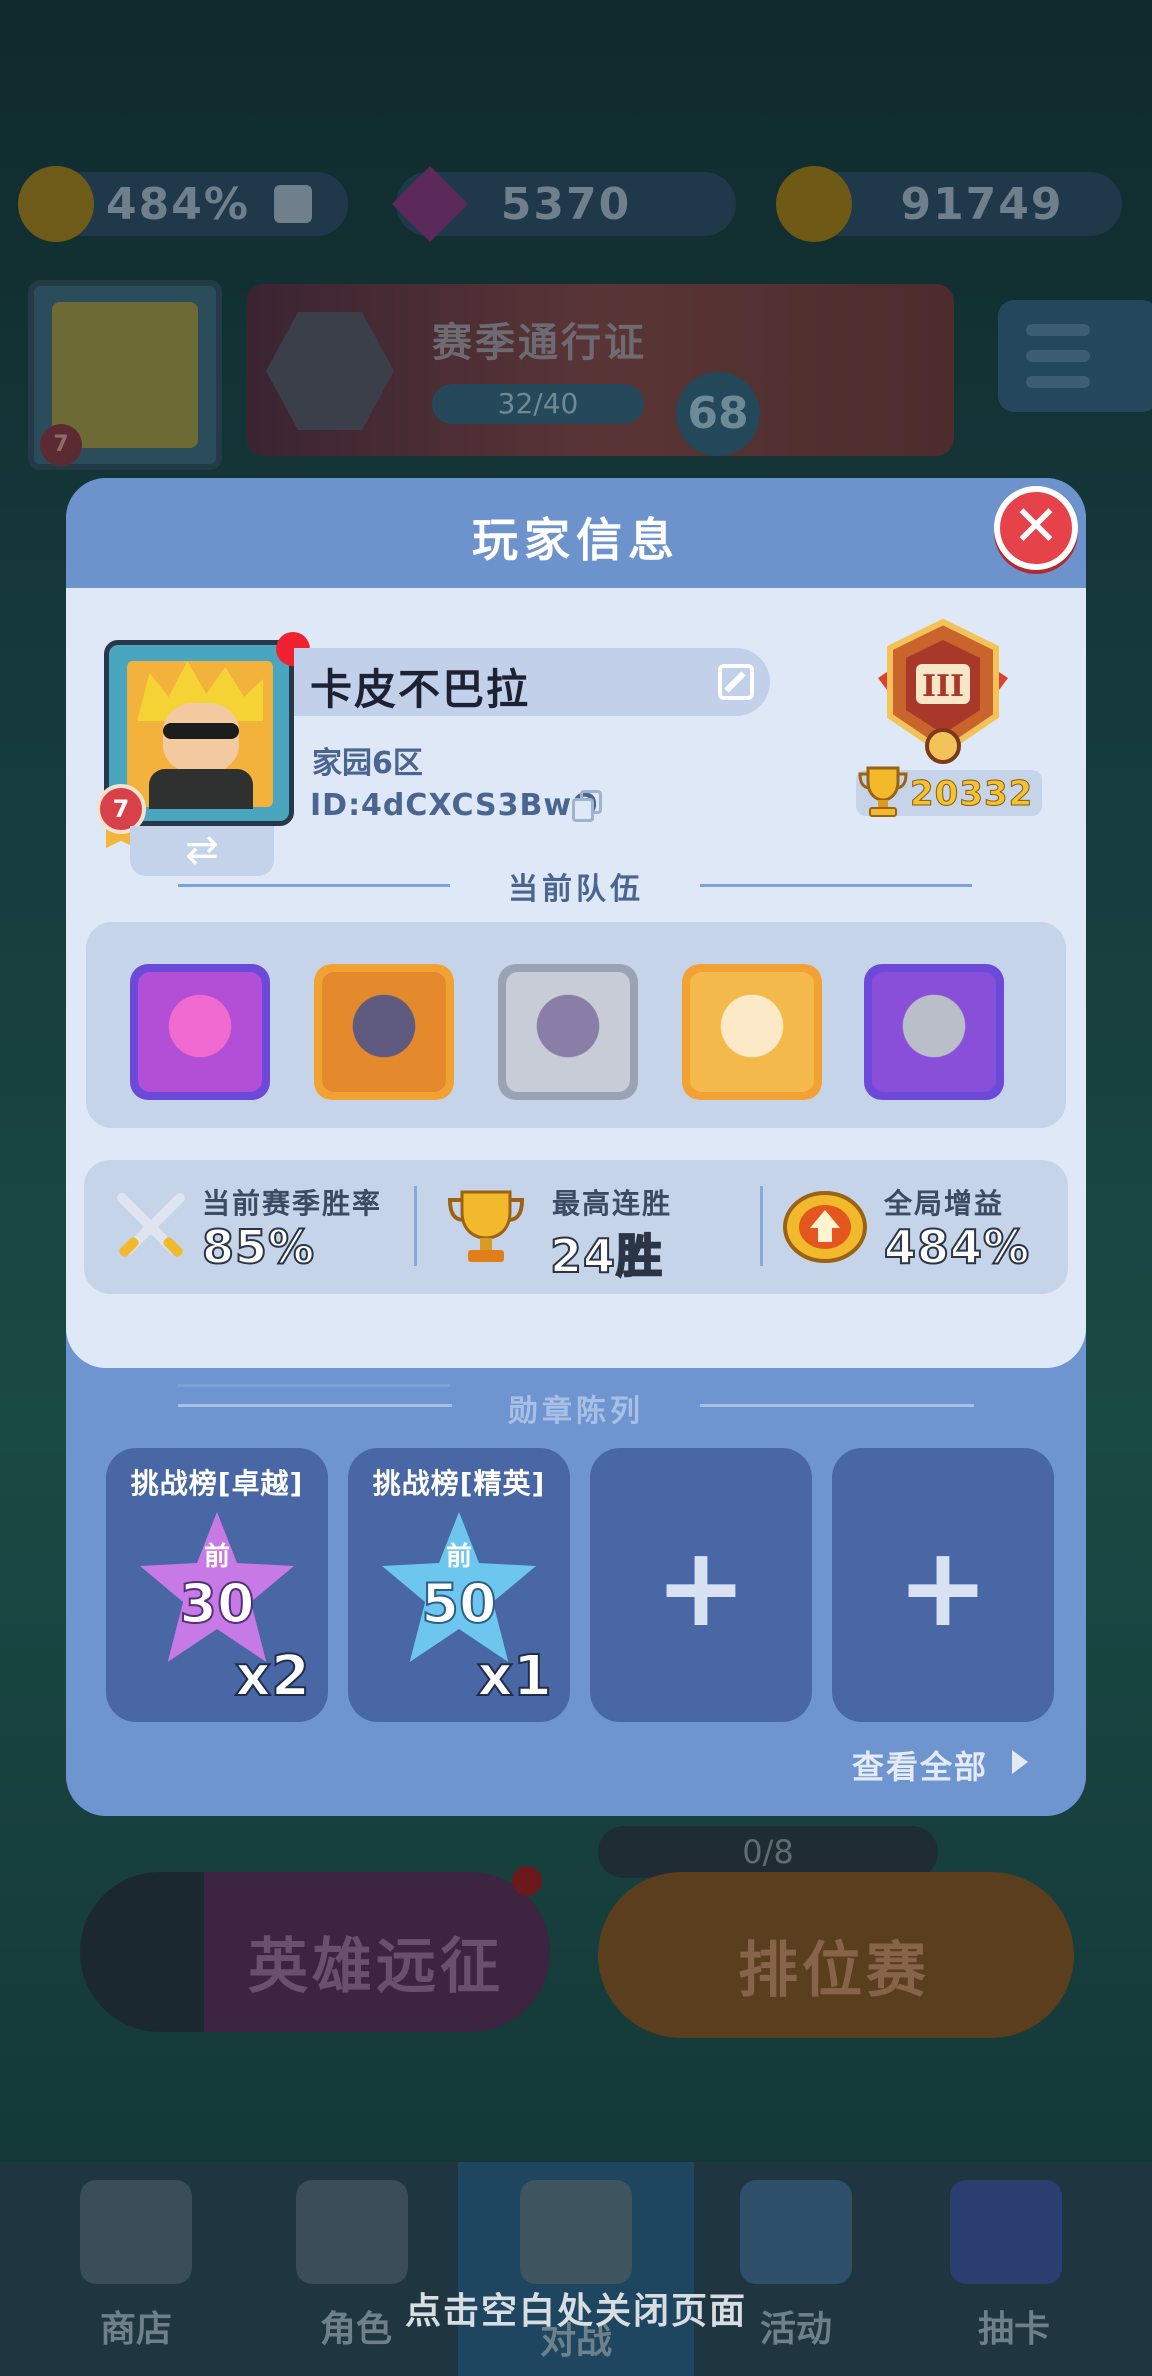 Image resolution: width=1152 pixels, height=2376 pixels. I want to click on character-icon, so click(352, 2232).